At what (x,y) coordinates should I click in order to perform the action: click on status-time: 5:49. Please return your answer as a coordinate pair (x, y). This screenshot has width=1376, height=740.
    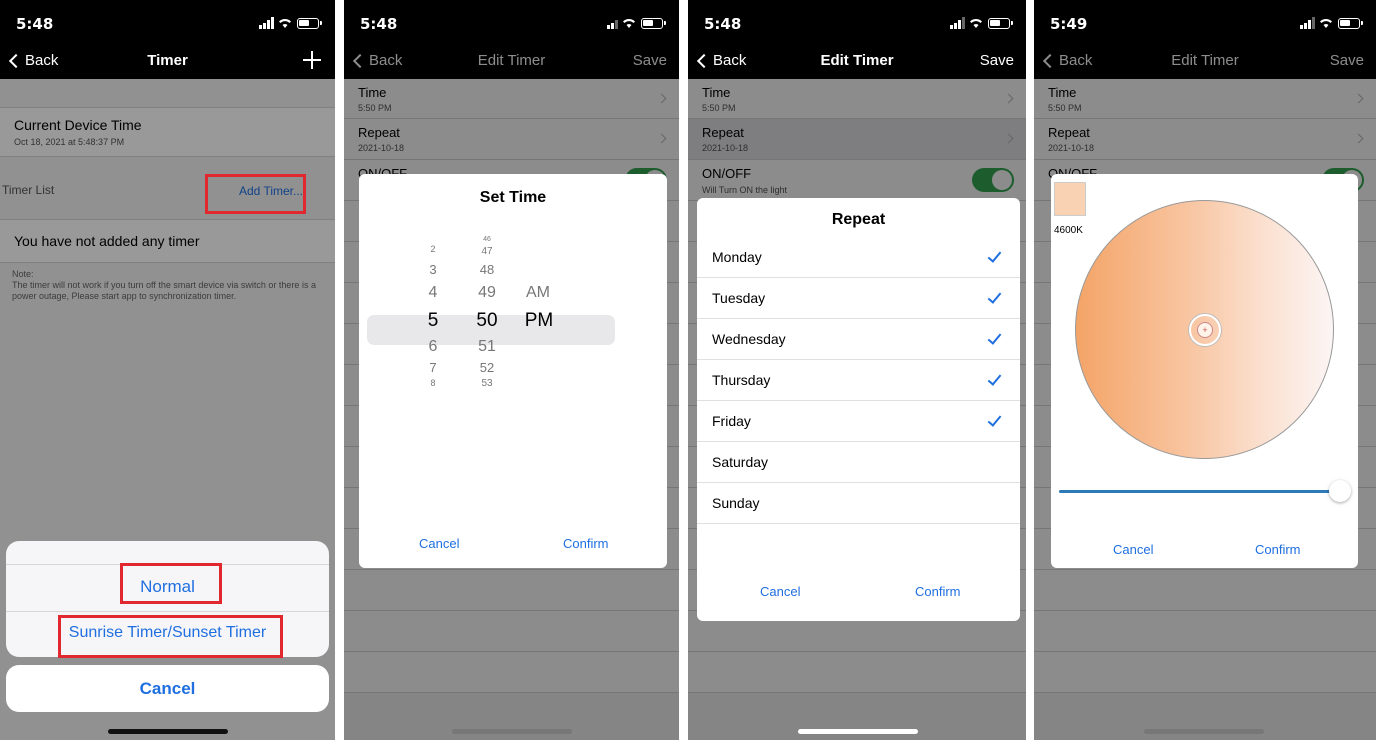
    Looking at the image, I should click on (1069, 24).